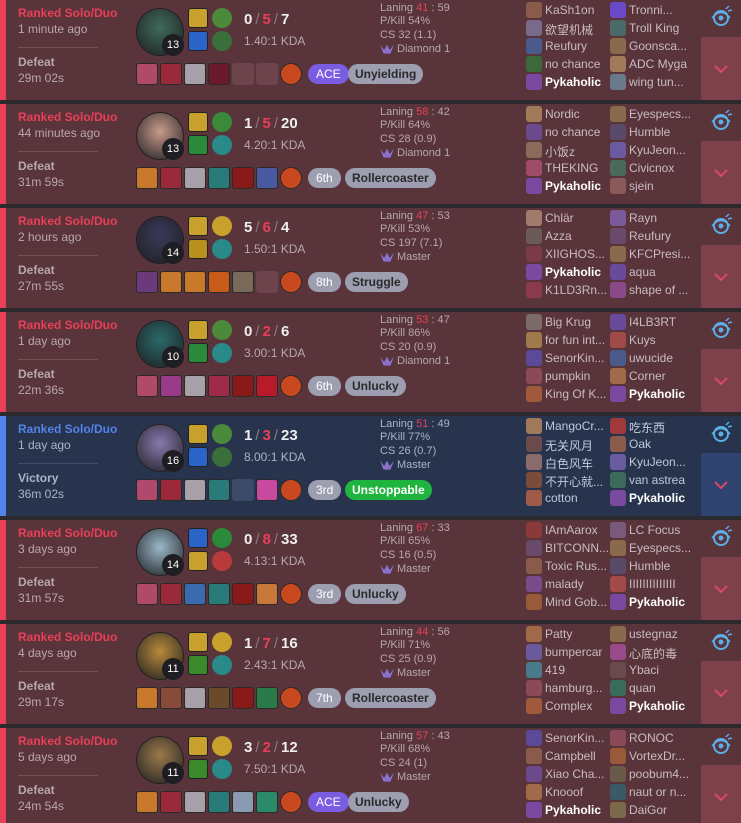 Image resolution: width=741 pixels, height=823 pixels. What do you see at coordinates (578, 652) in the screenshot?
I see `player-name: bumpercar` at bounding box center [578, 652].